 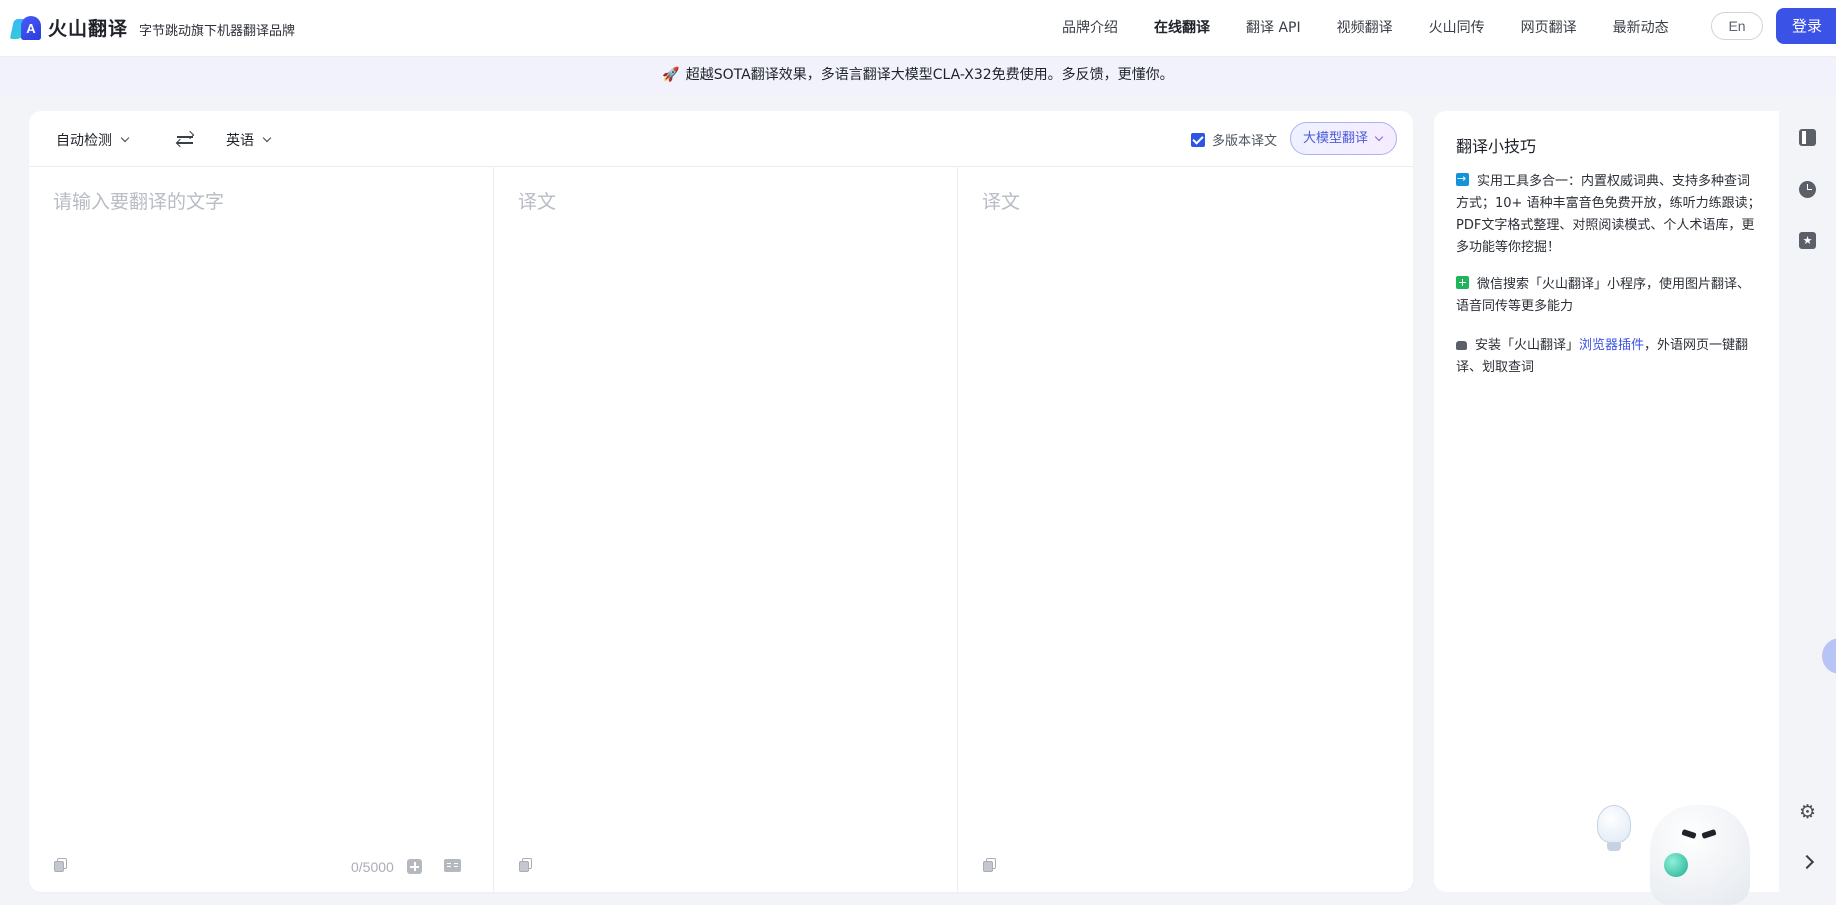 I want to click on nav-news: 最新动态, so click(x=1641, y=27).